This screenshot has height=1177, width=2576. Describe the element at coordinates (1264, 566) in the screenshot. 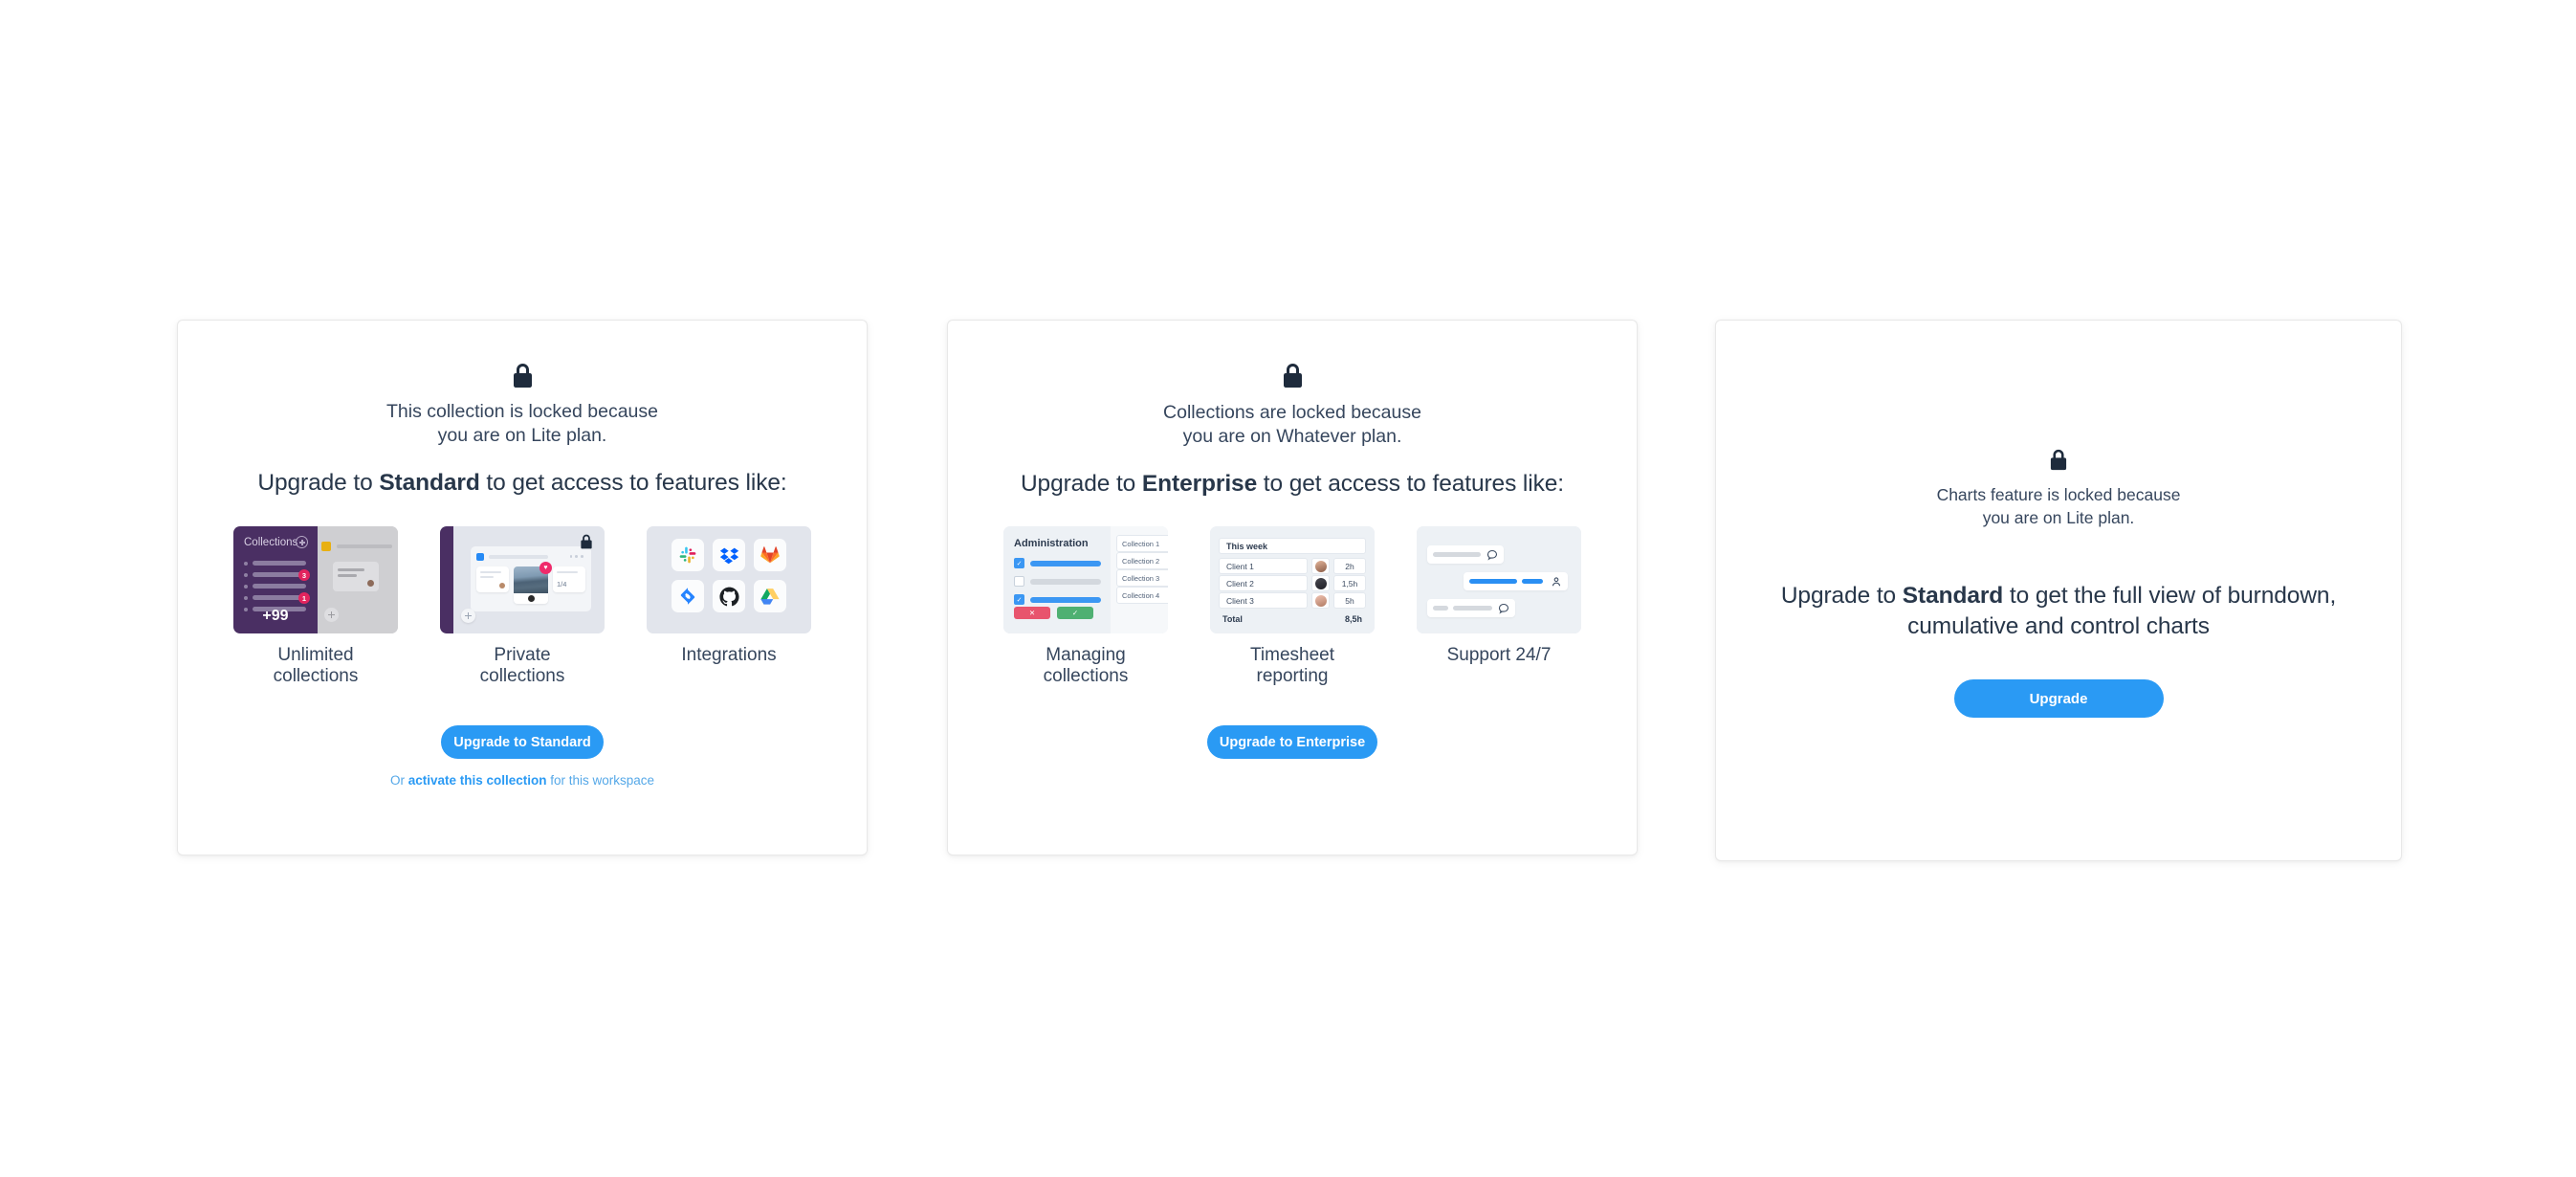

I see `timesheet-client: Client 1` at that location.